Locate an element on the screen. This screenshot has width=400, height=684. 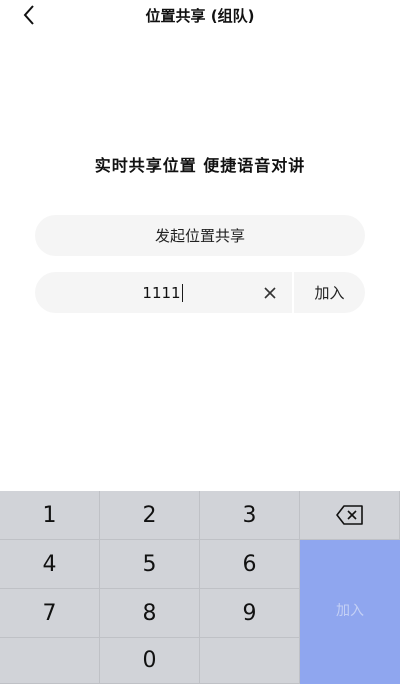
key-7: 7 is located at coordinates (50, 613).